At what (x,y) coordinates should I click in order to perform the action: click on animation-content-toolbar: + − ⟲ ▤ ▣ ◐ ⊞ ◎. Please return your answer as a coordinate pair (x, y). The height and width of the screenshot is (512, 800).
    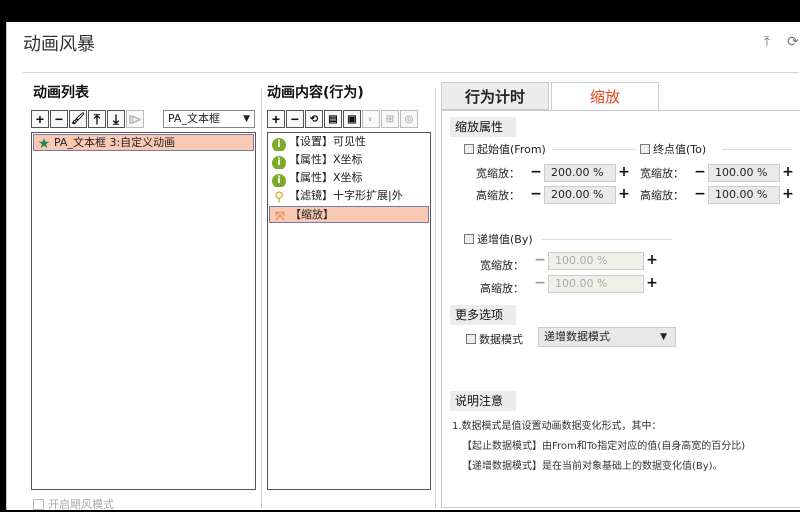
    Looking at the image, I should click on (342, 120).